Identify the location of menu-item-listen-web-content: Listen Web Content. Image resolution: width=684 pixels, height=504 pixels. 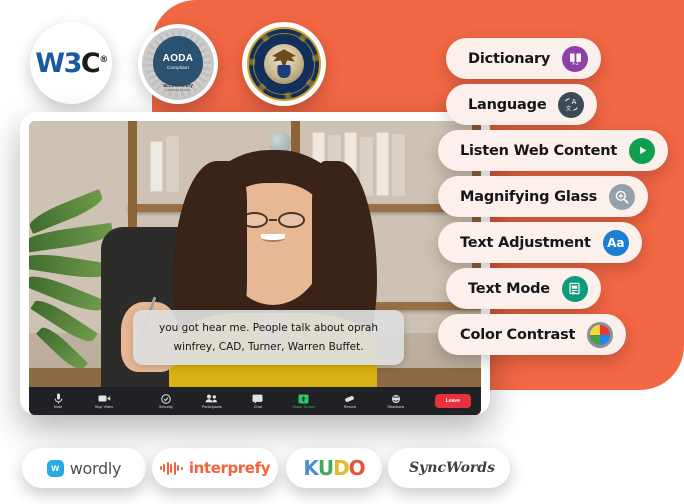
(553, 150).